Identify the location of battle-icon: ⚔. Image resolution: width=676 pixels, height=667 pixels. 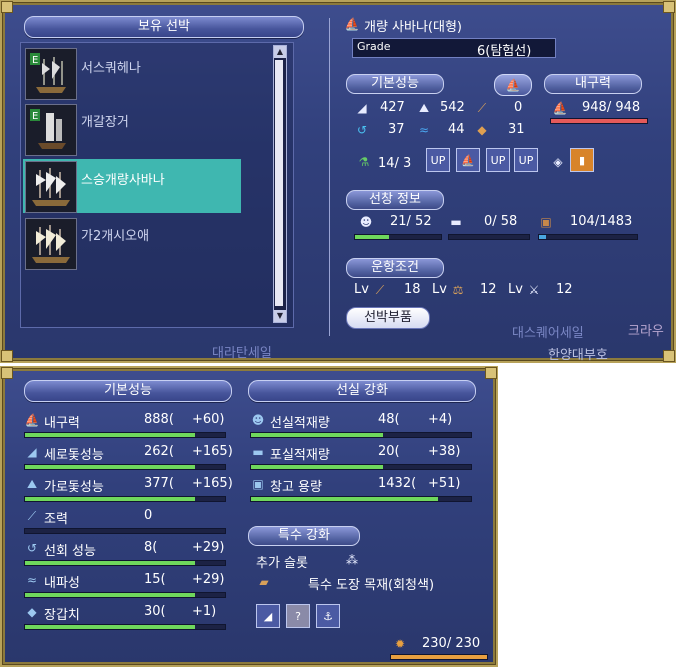
(534, 290).